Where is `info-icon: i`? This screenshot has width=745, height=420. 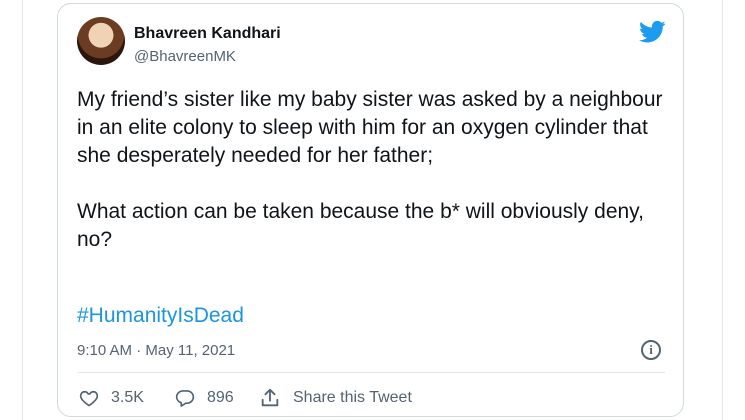
info-icon: i is located at coordinates (651, 350).